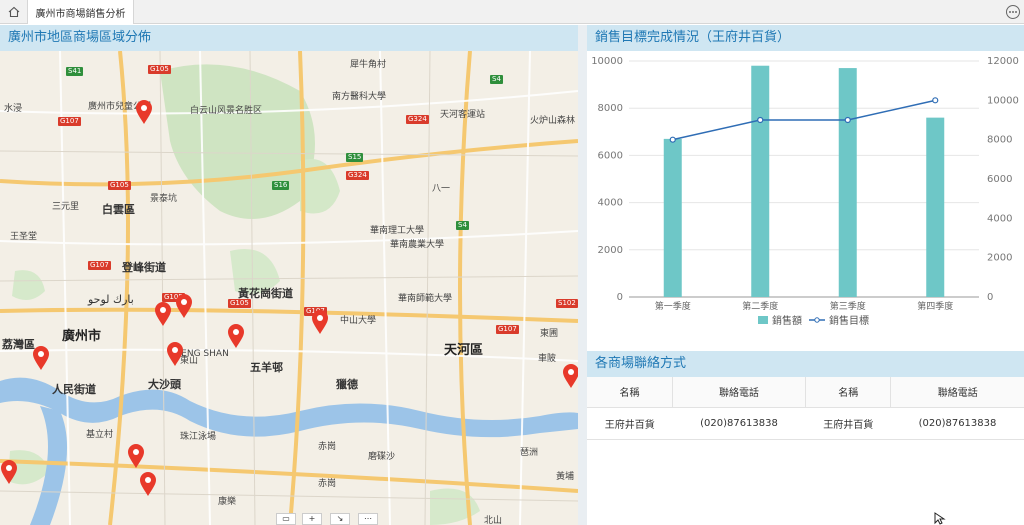 This screenshot has width=1024, height=525. I want to click on map-label: 黃埔, so click(565, 477).